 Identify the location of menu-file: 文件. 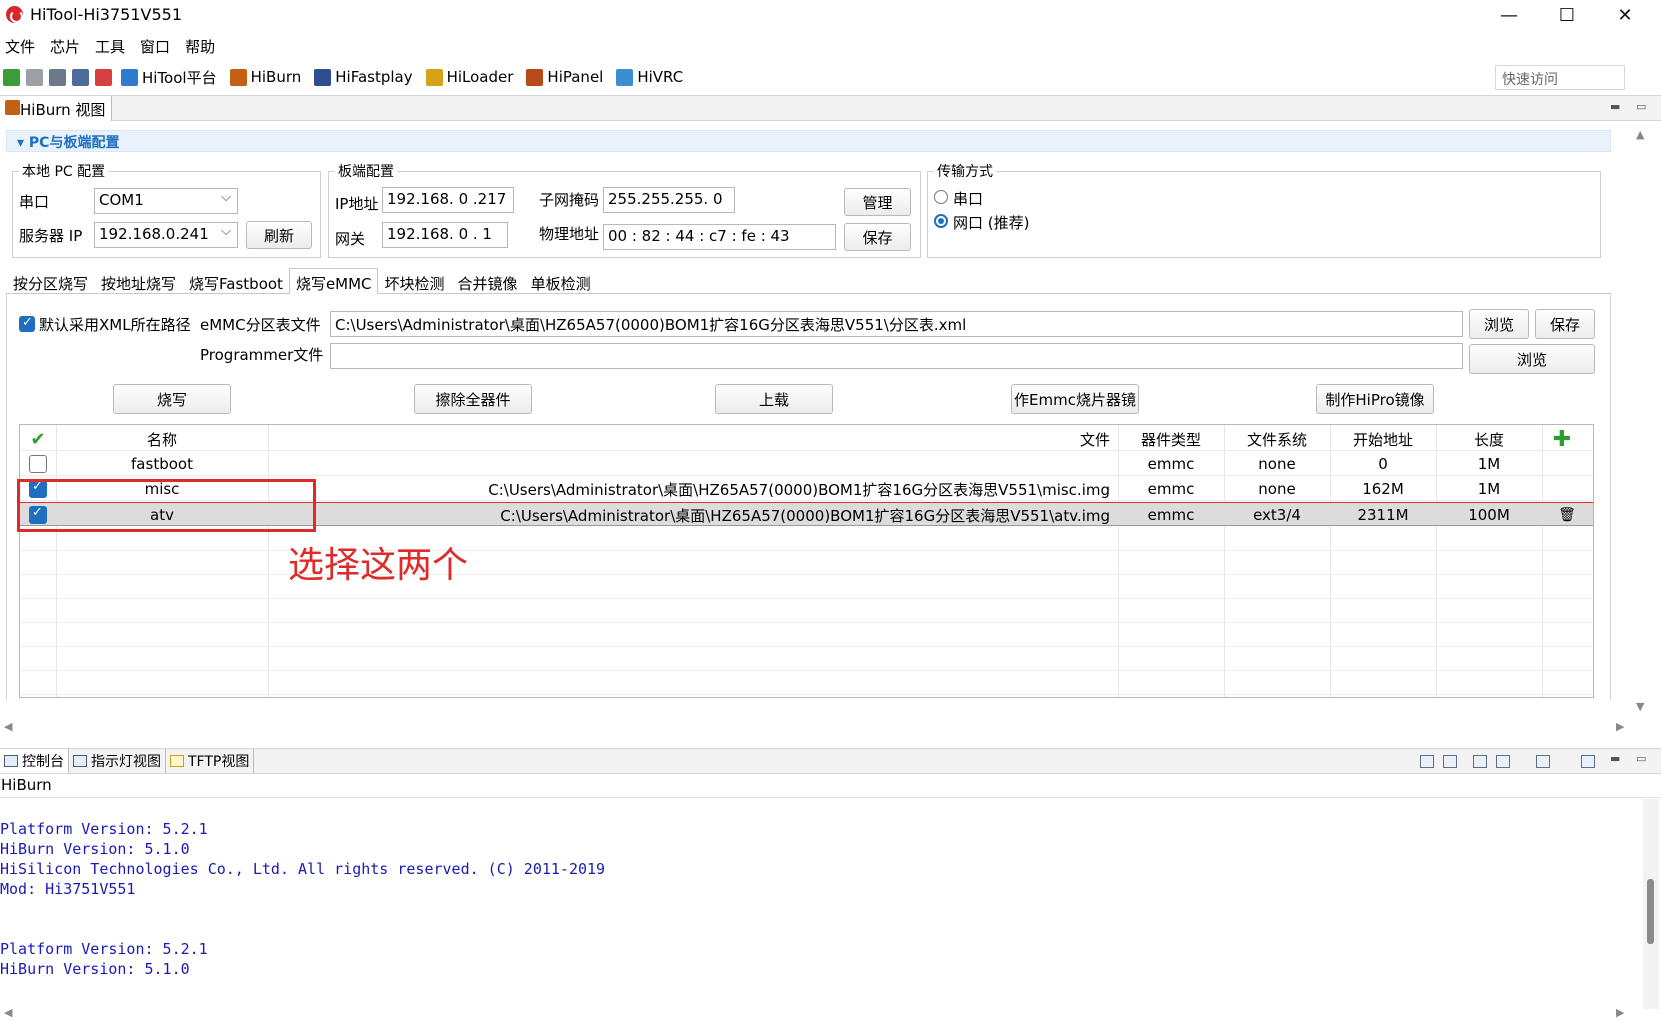
(22, 45).